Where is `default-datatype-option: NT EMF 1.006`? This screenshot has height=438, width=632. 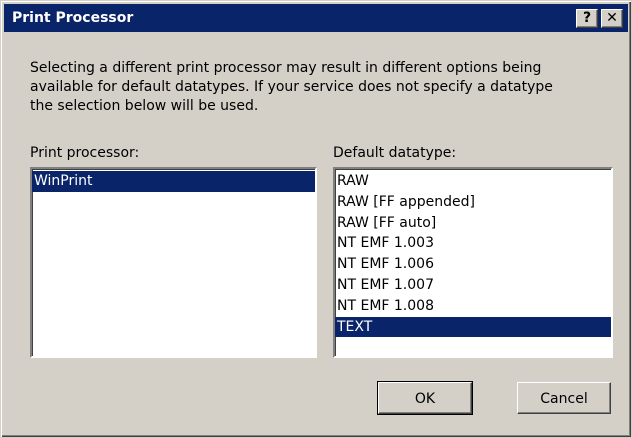 default-datatype-option: NT EMF 1.006 is located at coordinates (473, 264).